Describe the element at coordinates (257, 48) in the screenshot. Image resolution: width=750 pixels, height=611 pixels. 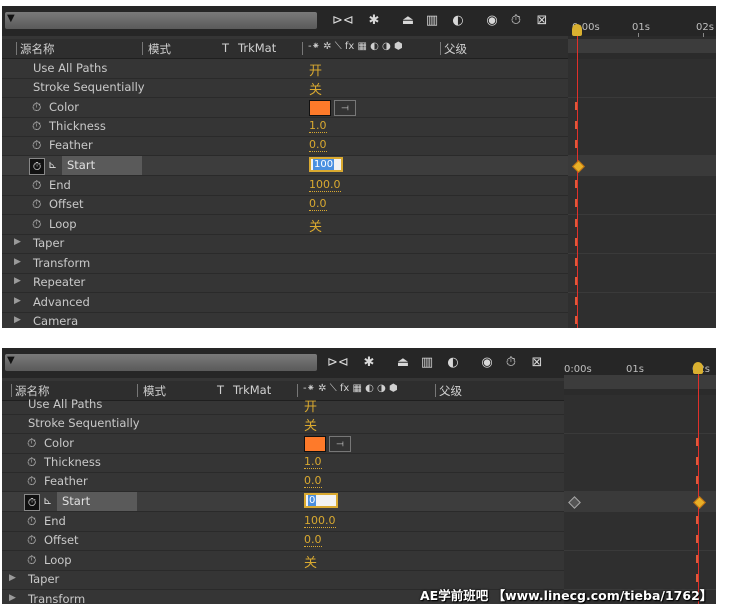
I see `col-trkmat: TrkMat` at that location.